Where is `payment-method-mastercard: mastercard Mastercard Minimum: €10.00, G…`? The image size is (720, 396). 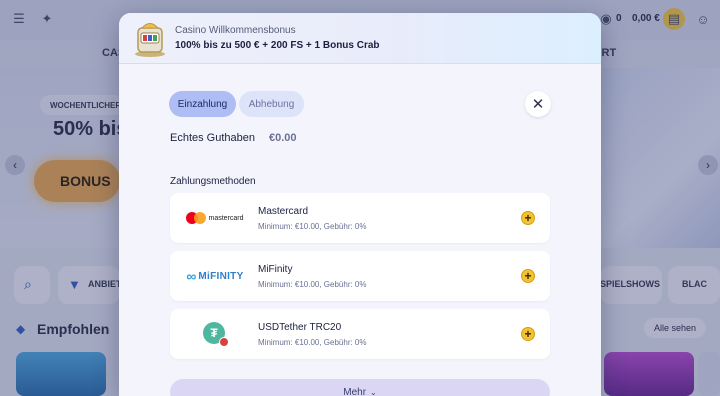
payment-method-mastercard: mastercard Mastercard Minimum: €10.00, G… is located at coordinates (360, 218).